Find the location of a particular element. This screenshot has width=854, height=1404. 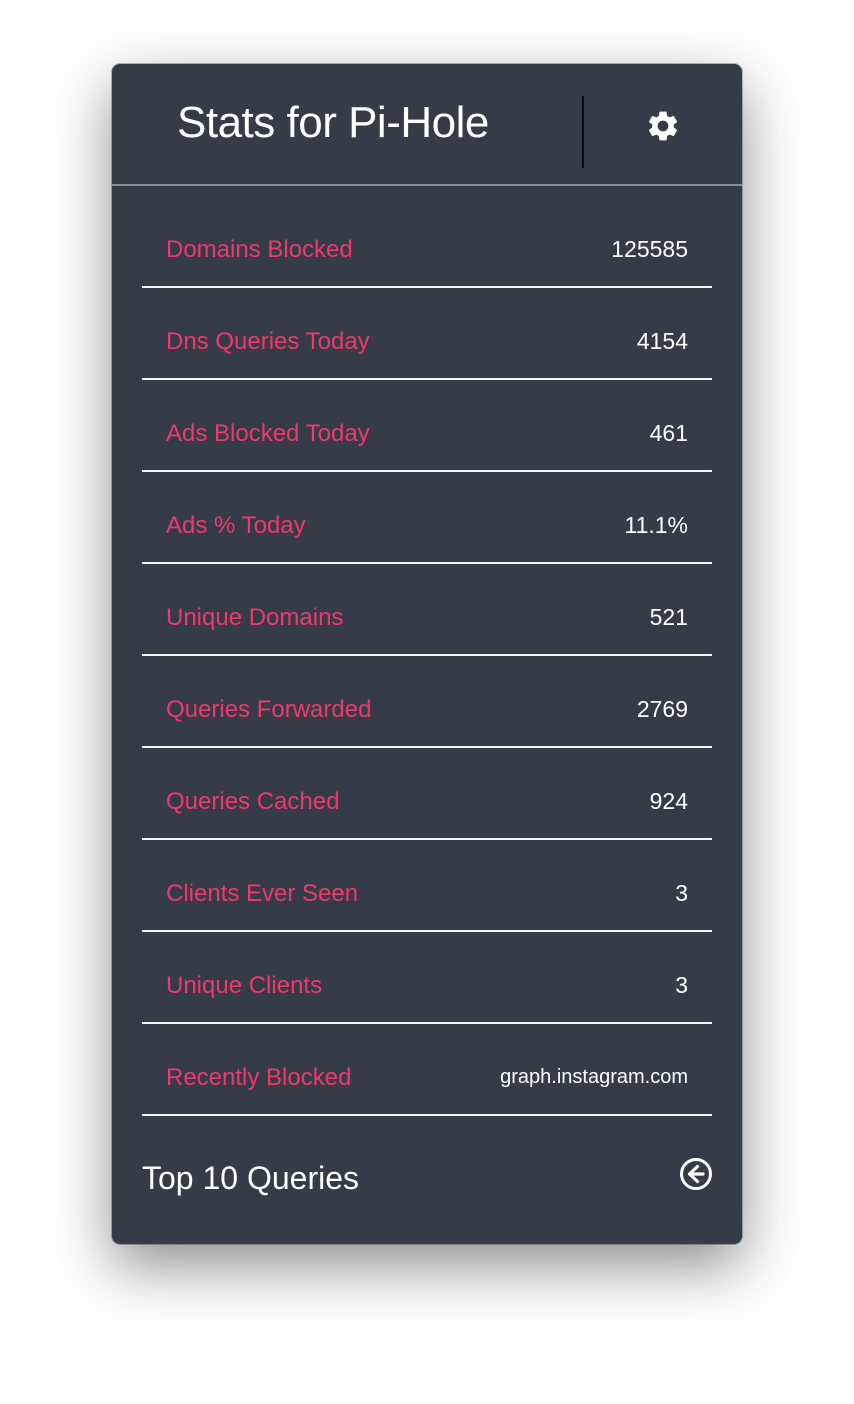

stat-label: Domains Blocked is located at coordinates (259, 249).